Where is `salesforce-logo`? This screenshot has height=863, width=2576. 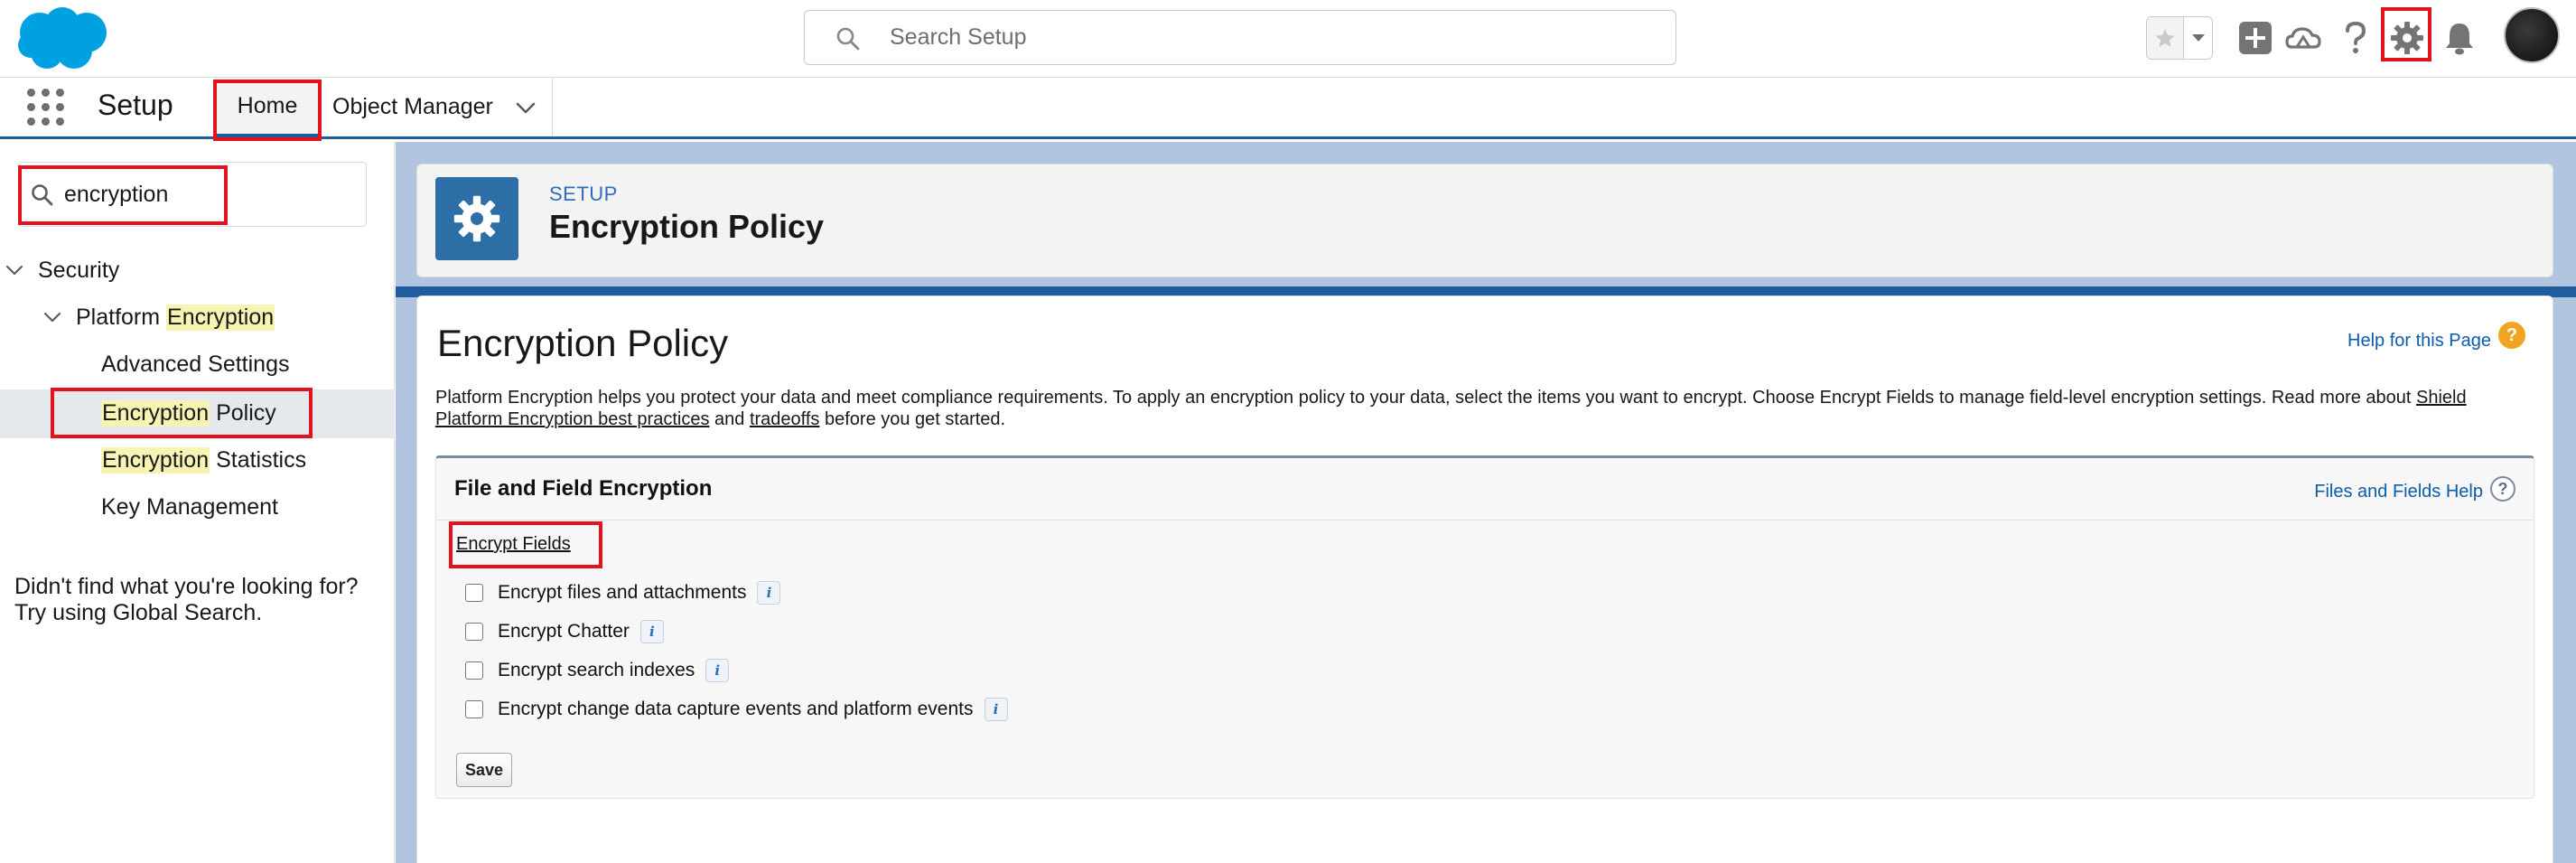 salesforce-logo is located at coordinates (62, 38).